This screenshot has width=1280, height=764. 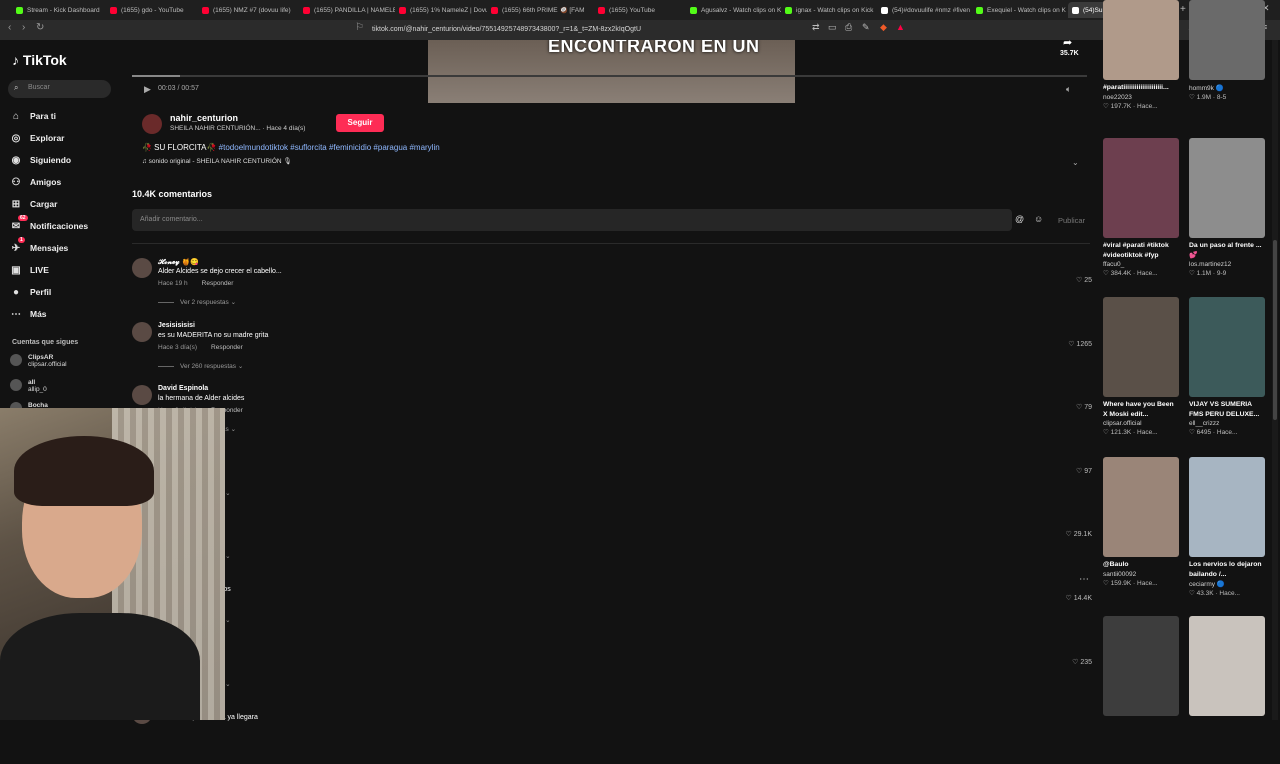 I want to click on sidebar-item-live: ▣ LIVE, so click(x=29, y=270).